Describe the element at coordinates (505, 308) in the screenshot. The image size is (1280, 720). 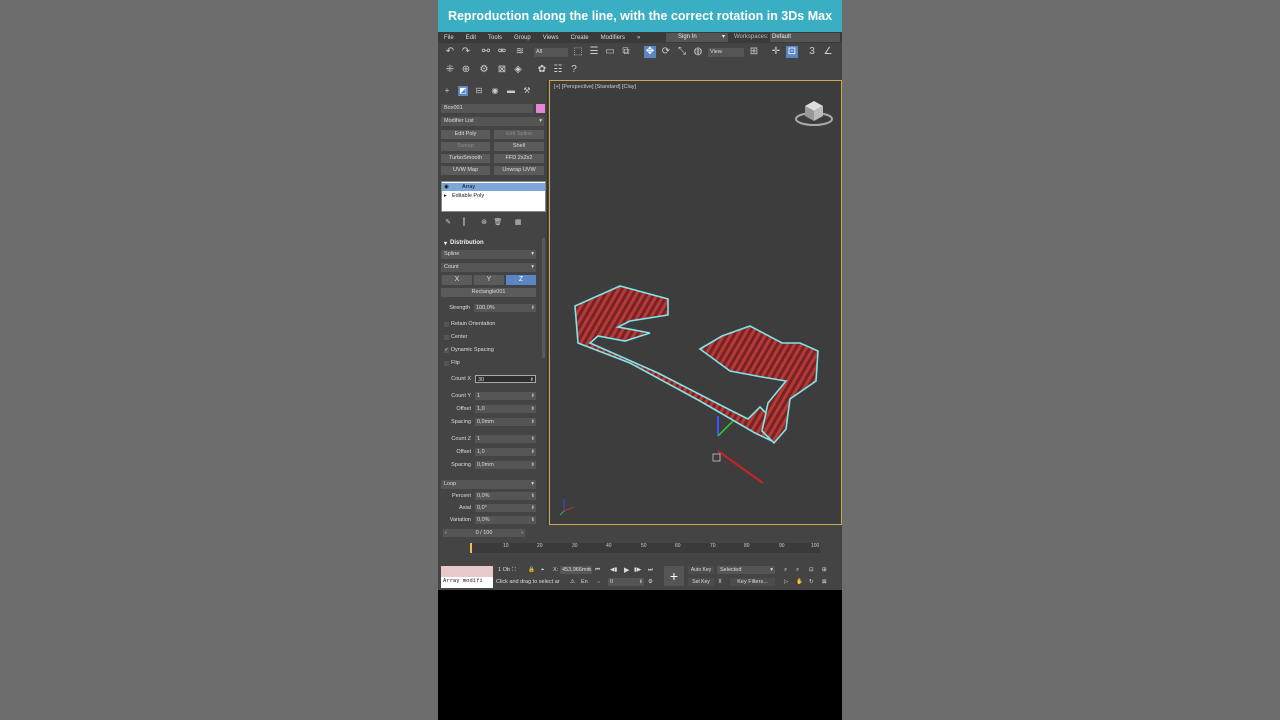
I see `strength-spinner: 100,0%` at that location.